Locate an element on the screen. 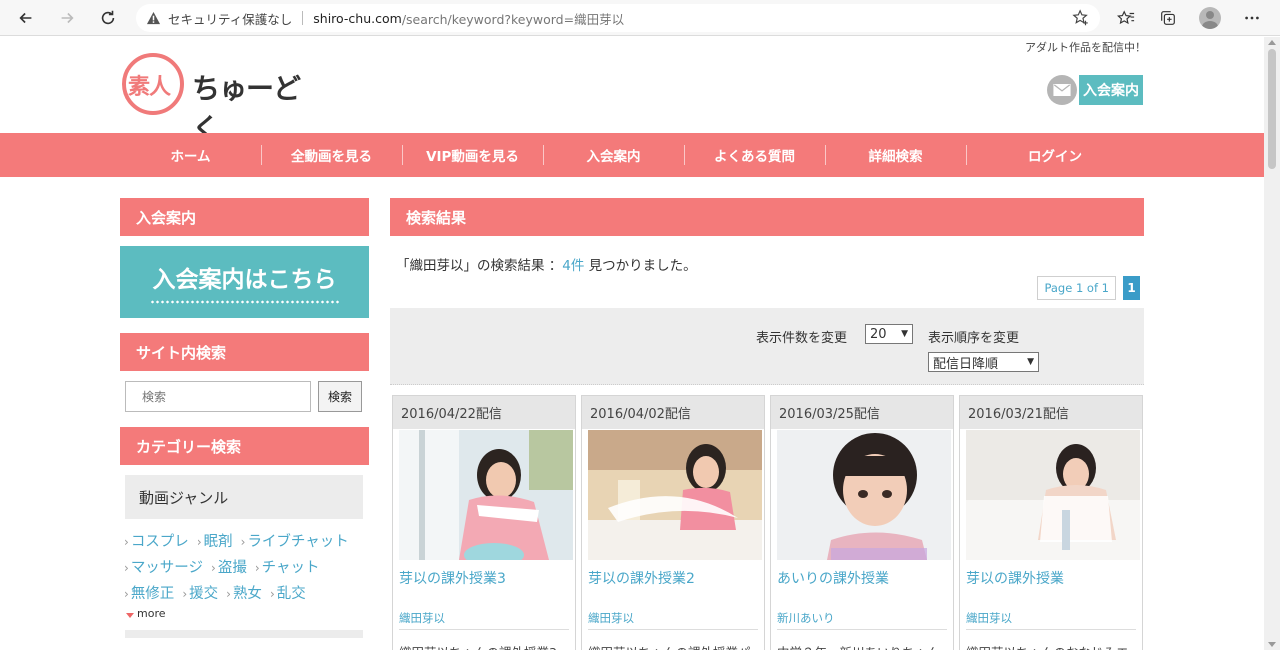  favorites-icon is located at coordinates (1126, 18).